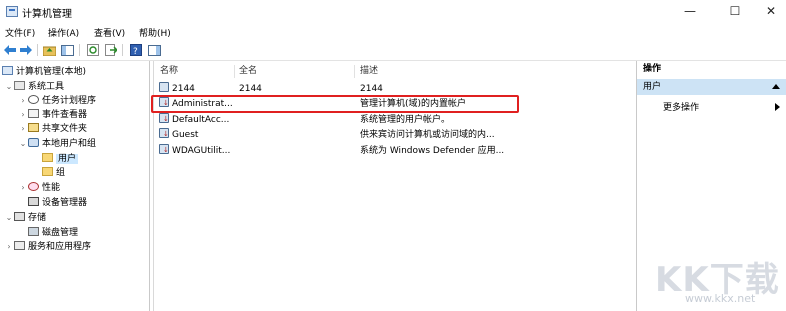  Describe the element at coordinates (250, 89) in the screenshot. I see `user-fullname: 2144` at that location.